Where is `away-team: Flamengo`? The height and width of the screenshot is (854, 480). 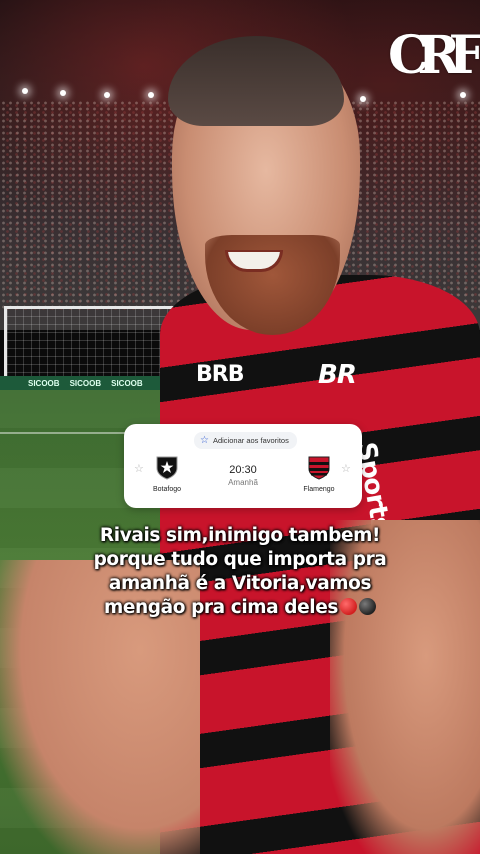
away-team: Flamengo is located at coordinates (319, 473).